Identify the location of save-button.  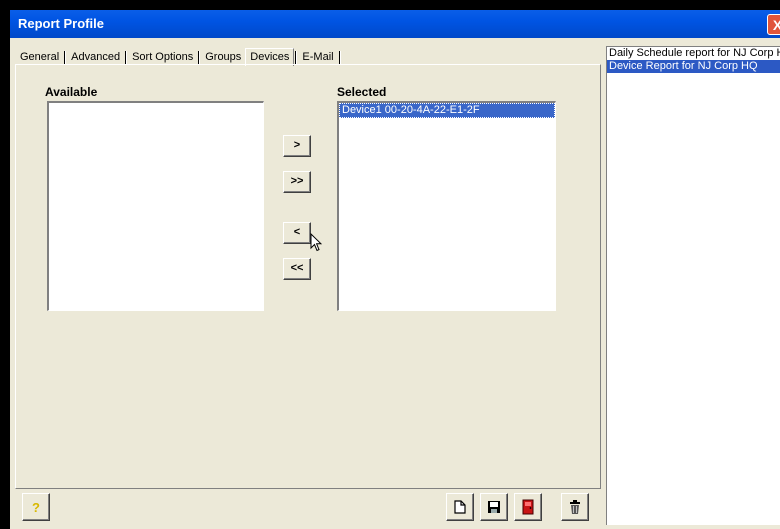
(494, 507).